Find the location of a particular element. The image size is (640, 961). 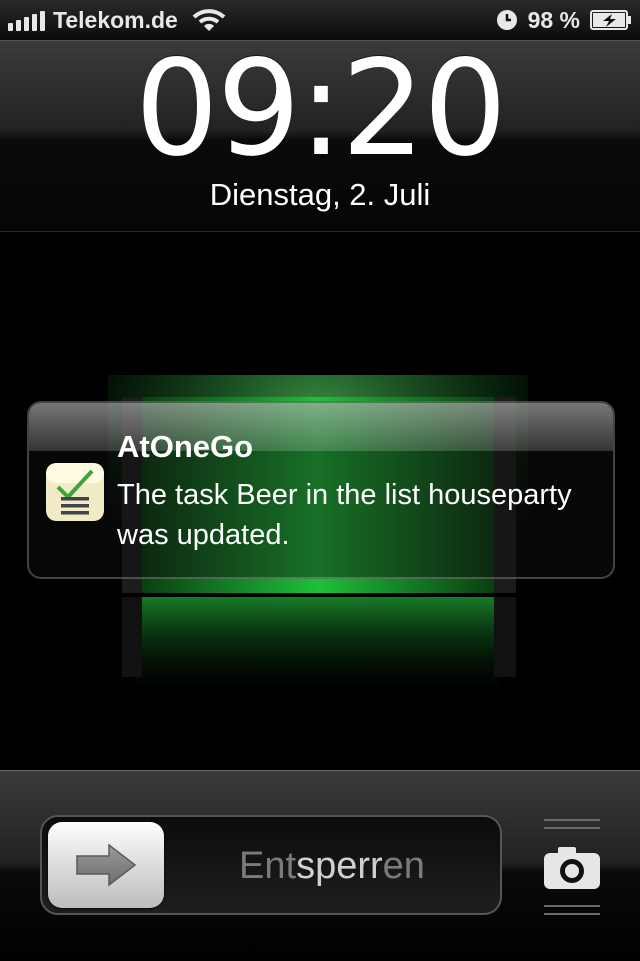

unlock-slider: Entsperren is located at coordinates (271, 865).